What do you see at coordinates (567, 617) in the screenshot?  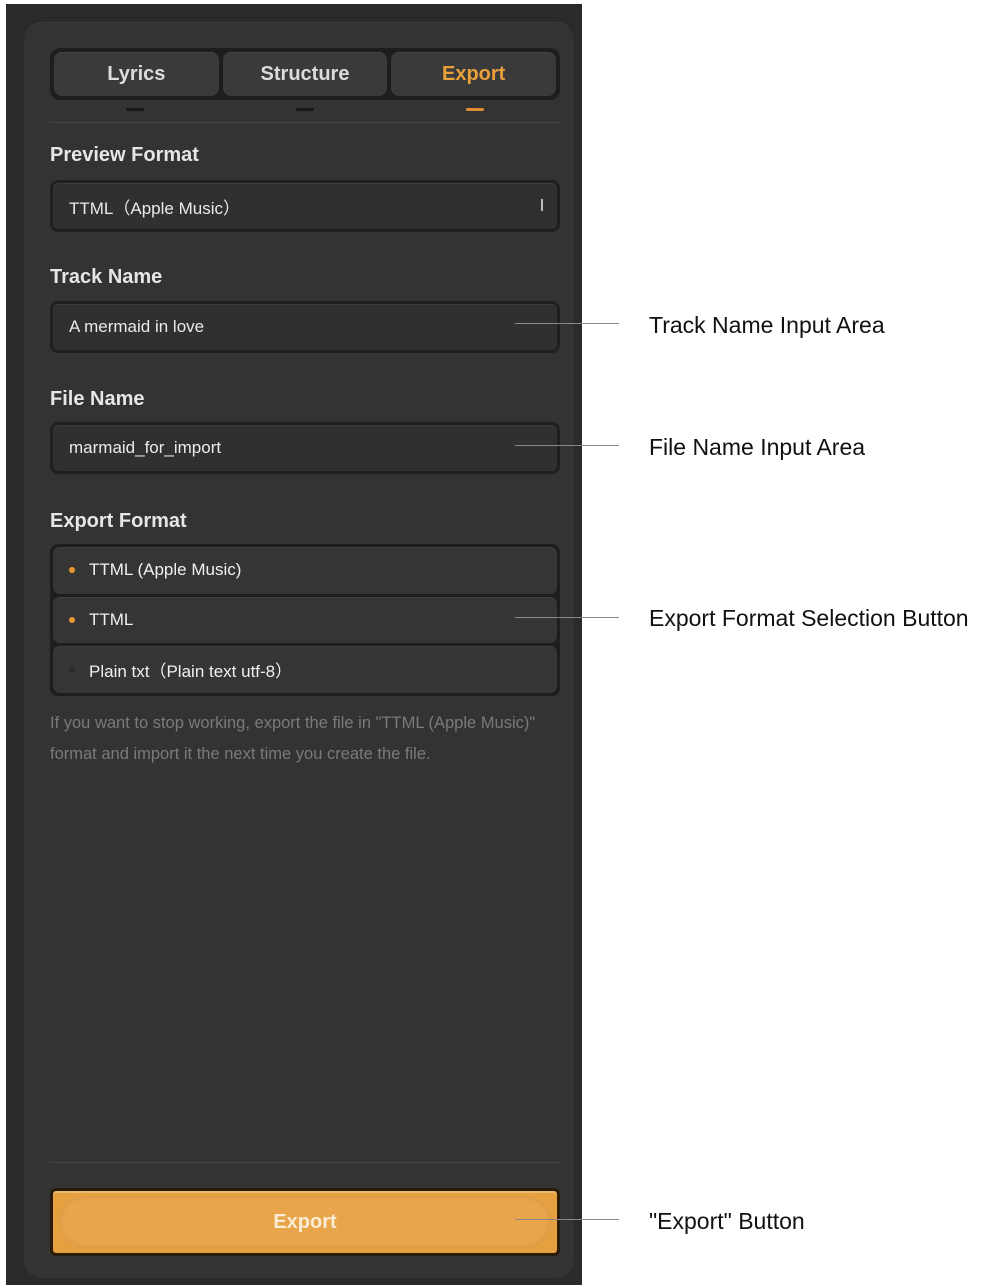 I see `callout-line-export-format` at bounding box center [567, 617].